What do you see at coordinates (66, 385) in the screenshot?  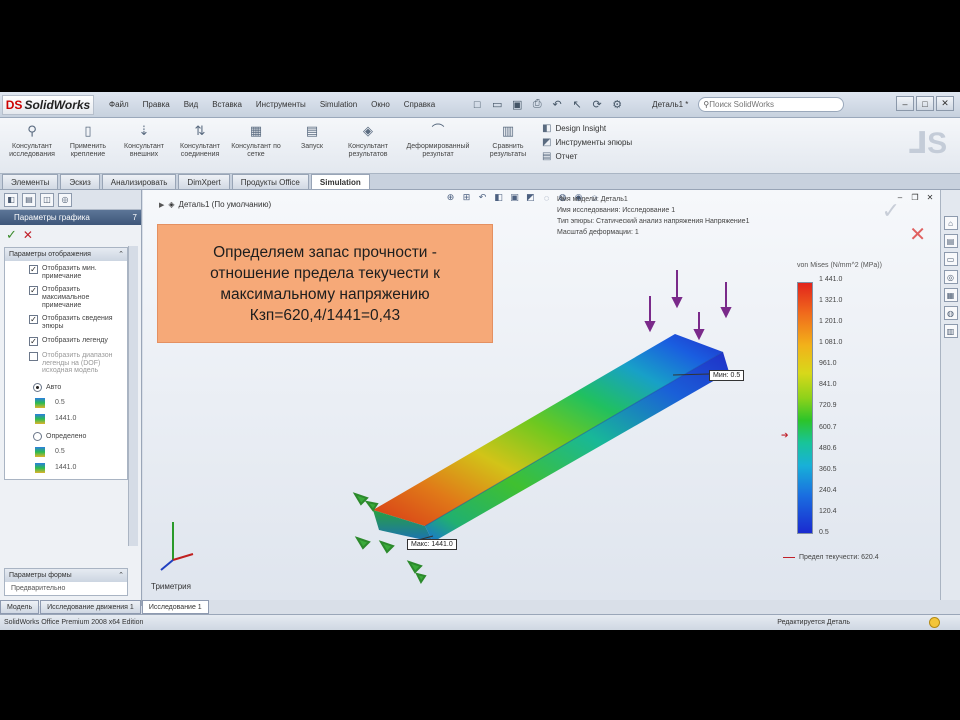 I see `radio-auto: Авто` at bounding box center [66, 385].